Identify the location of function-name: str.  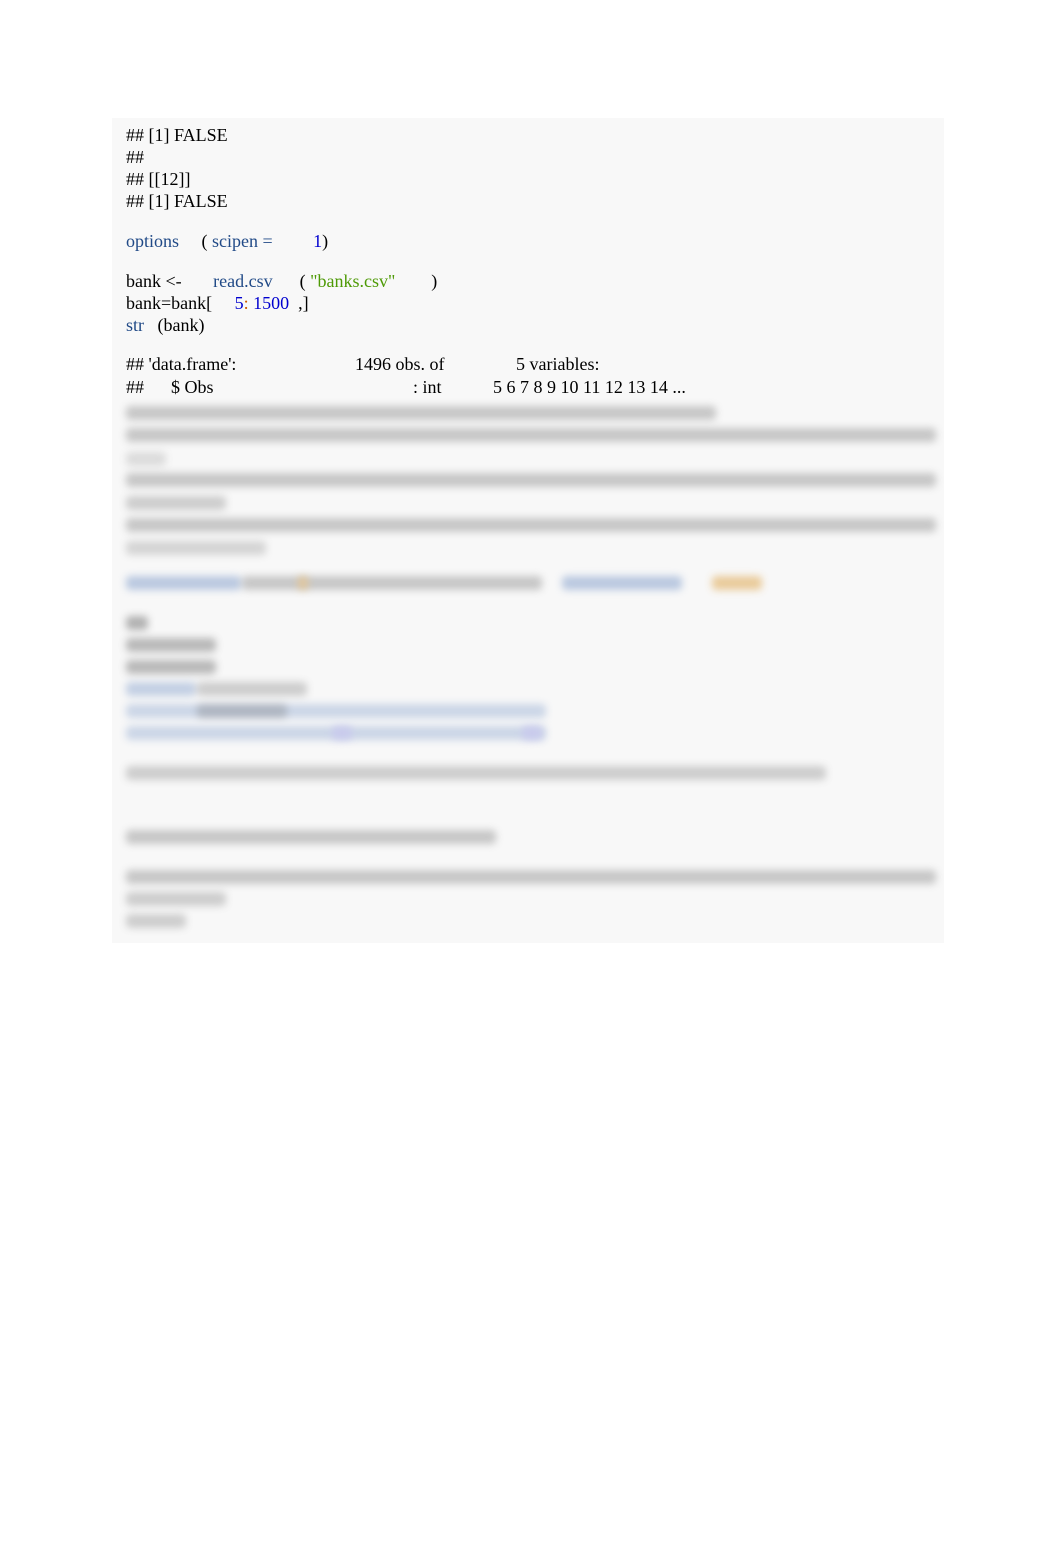
(135, 325).